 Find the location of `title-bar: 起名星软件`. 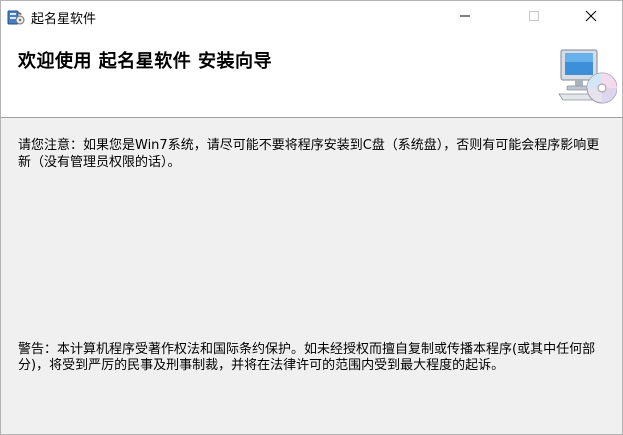

title-bar: 起名星软件 is located at coordinates (311, 16).